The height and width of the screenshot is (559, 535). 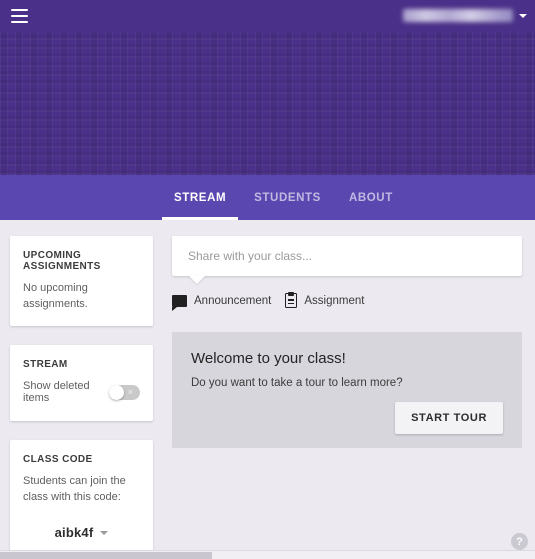 I want to click on announcement-label: Announcement, so click(x=233, y=300).